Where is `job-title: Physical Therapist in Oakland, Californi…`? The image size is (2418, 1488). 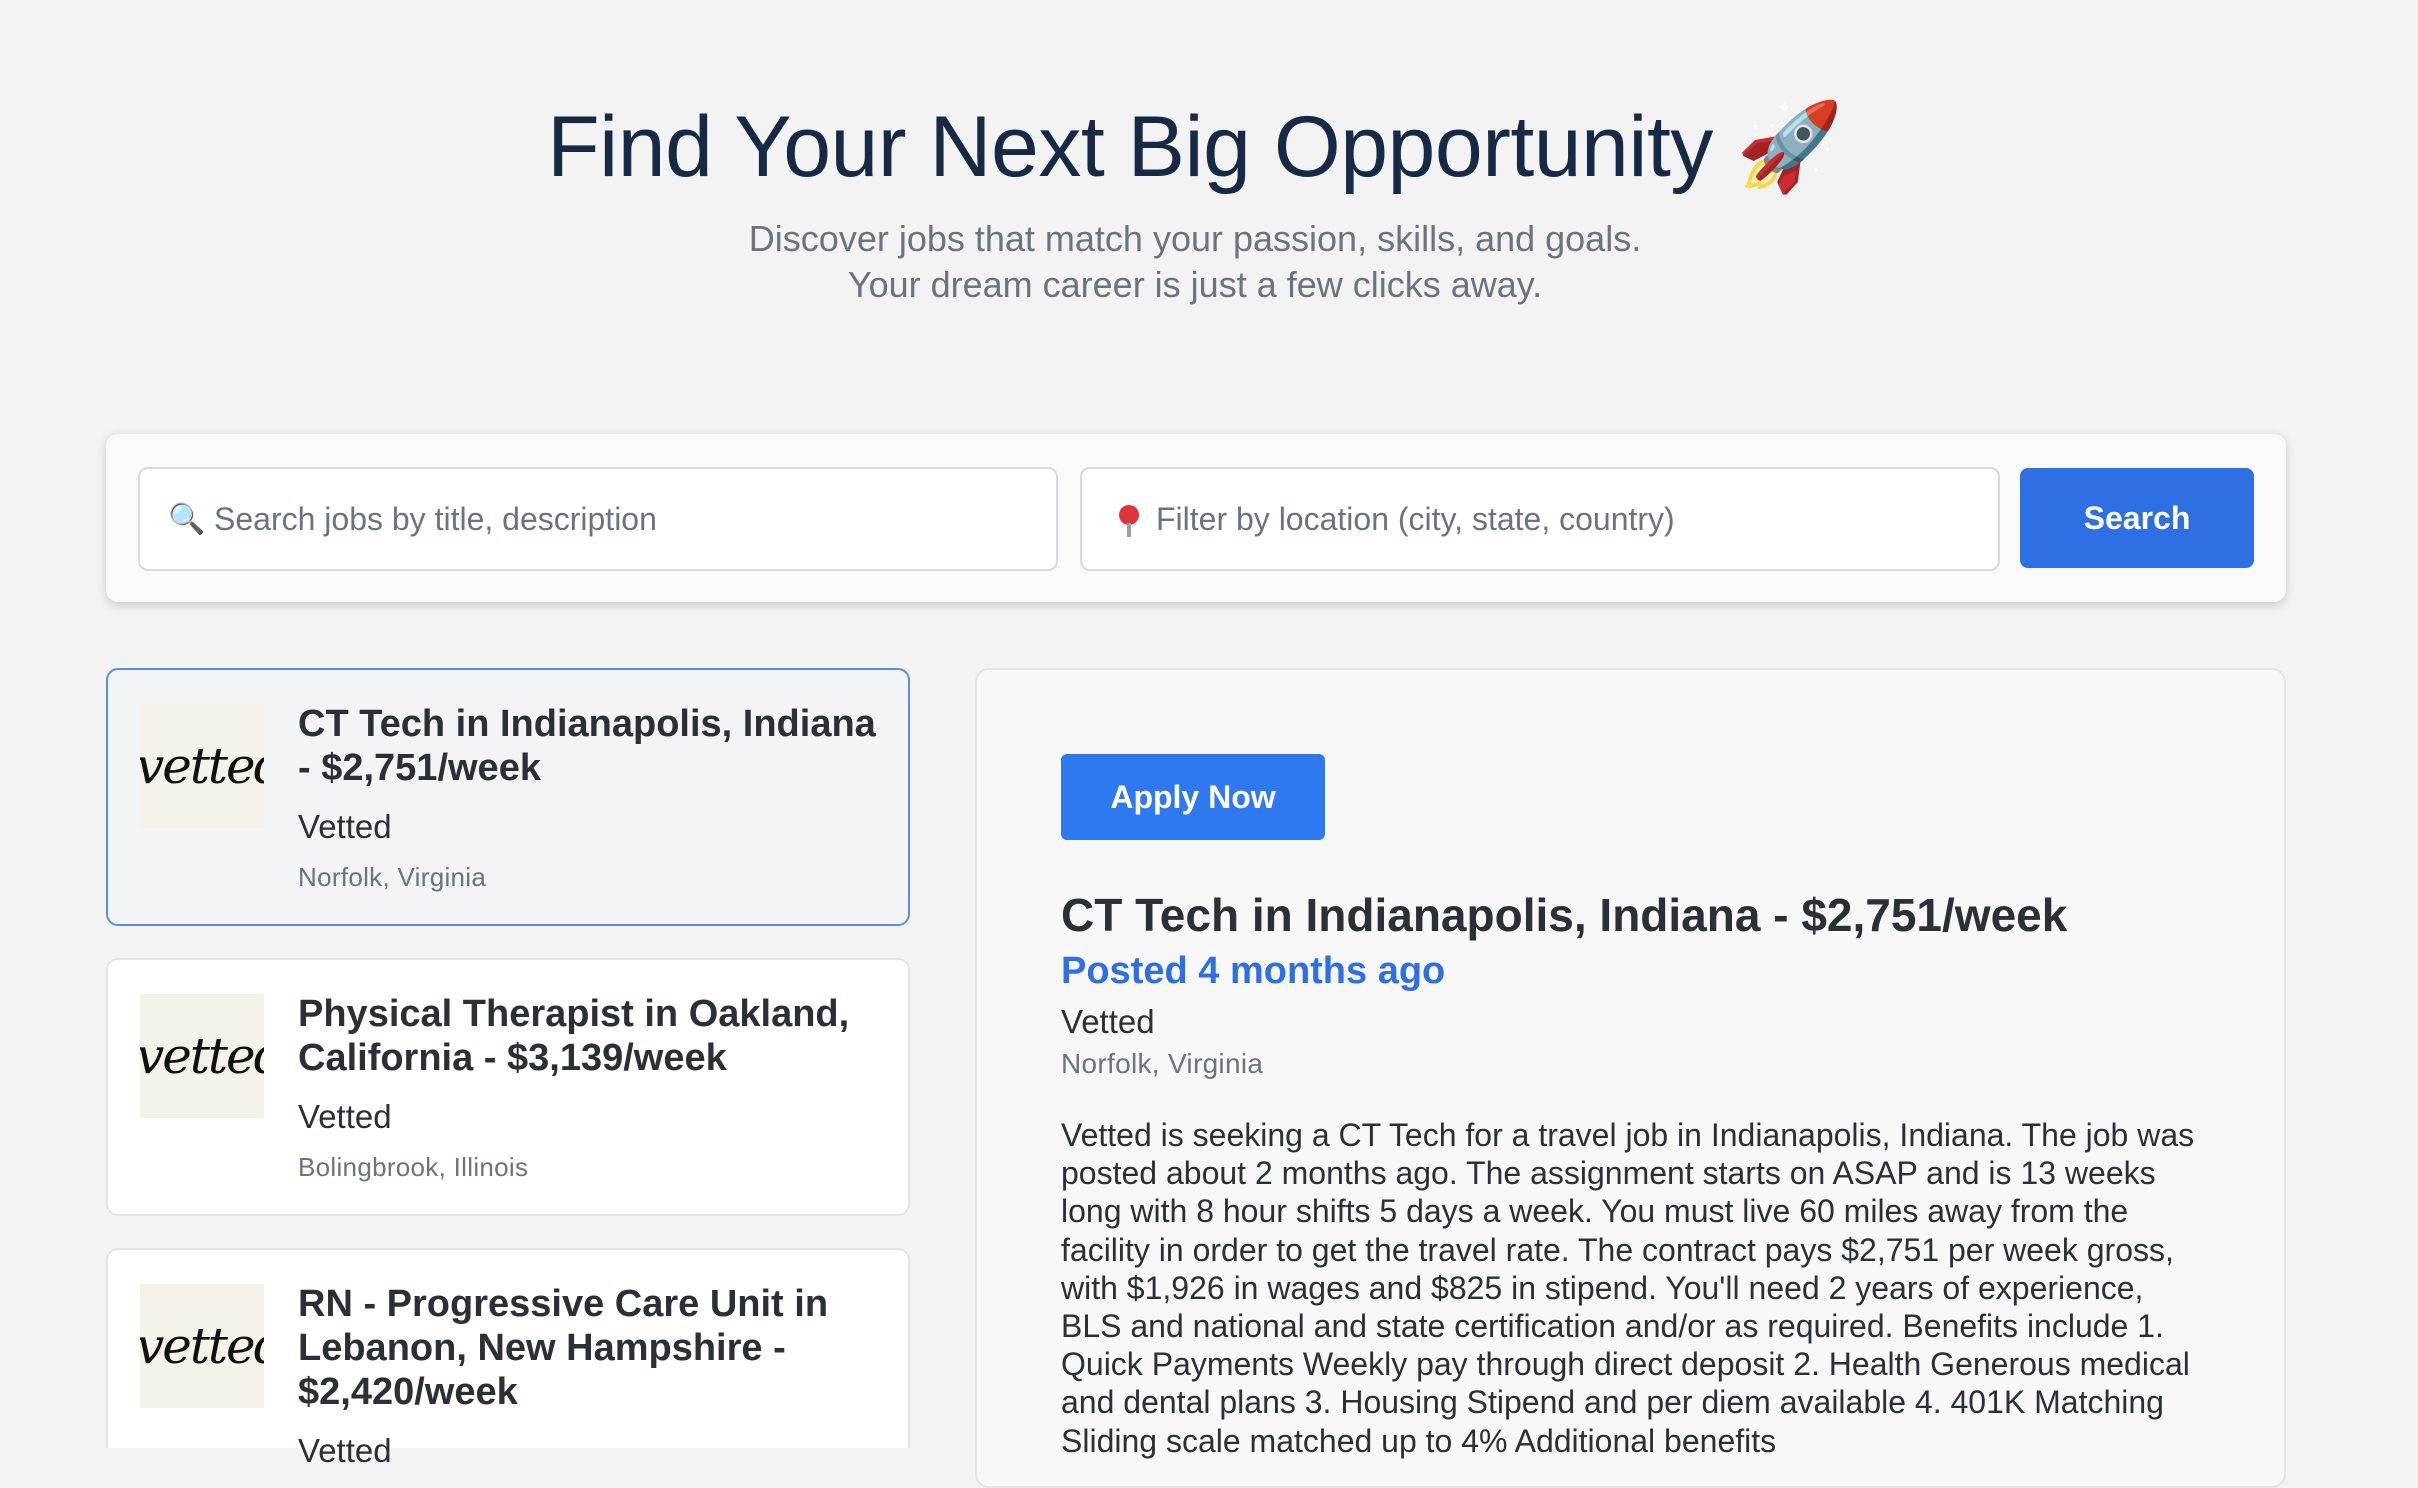
job-title: Physical Therapist in Oakland, Californi… is located at coordinates (574, 1036).